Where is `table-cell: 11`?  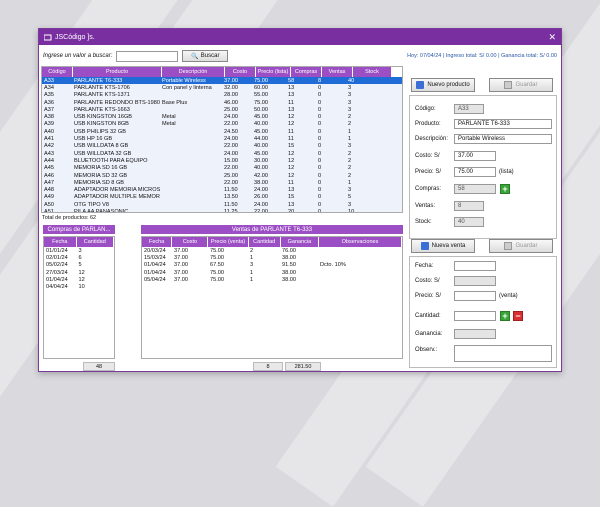 table-cell: 11 is located at coordinates (291, 182).